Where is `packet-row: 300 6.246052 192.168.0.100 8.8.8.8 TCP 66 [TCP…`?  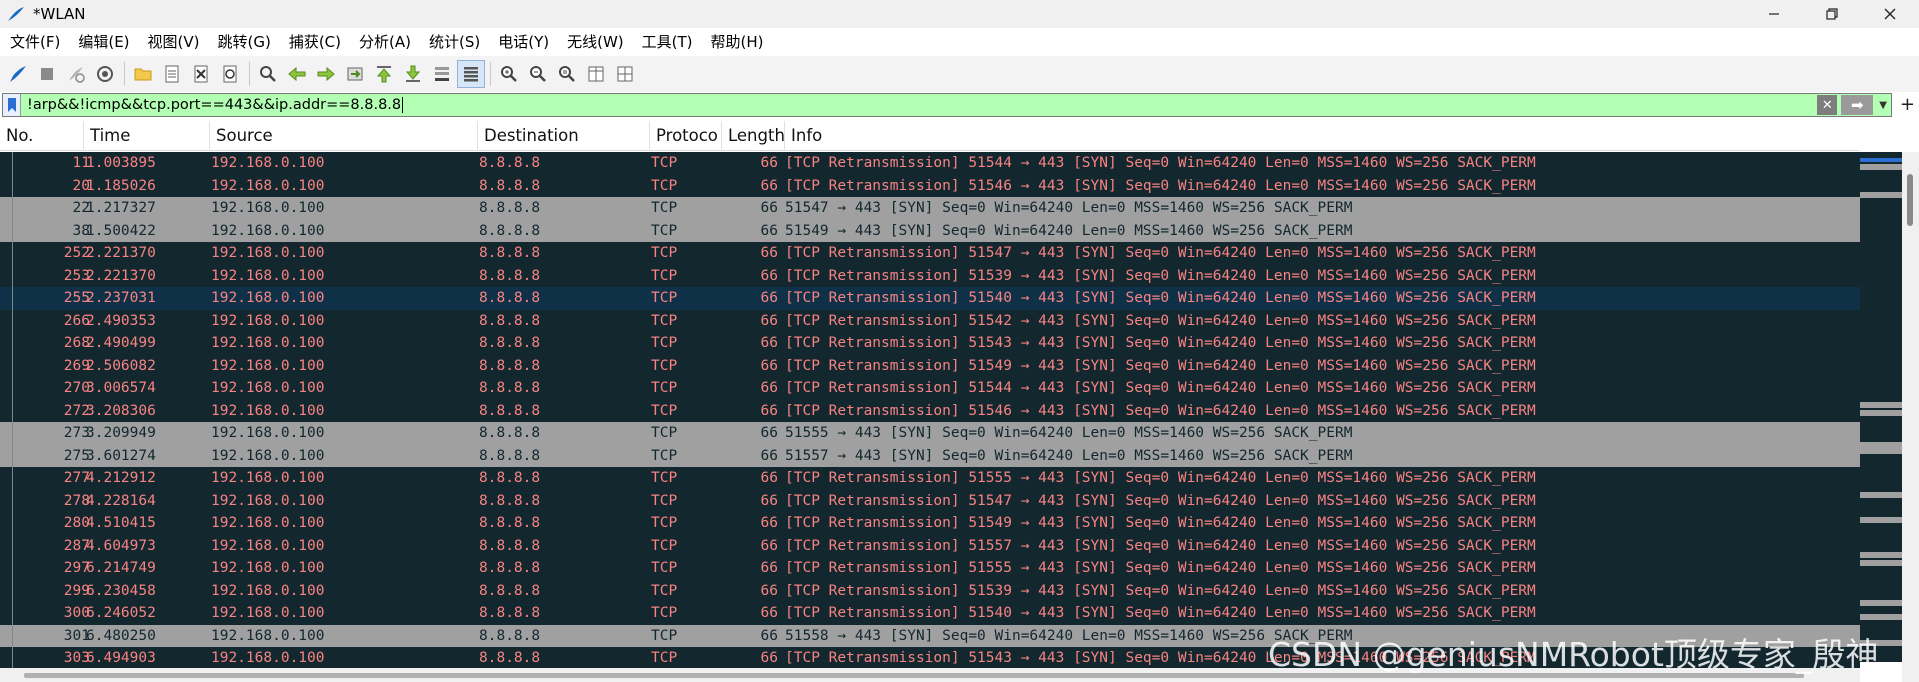 packet-row: 300 6.246052 192.168.0.100 8.8.8.8 TCP 66 [TCP… is located at coordinates (930, 613).